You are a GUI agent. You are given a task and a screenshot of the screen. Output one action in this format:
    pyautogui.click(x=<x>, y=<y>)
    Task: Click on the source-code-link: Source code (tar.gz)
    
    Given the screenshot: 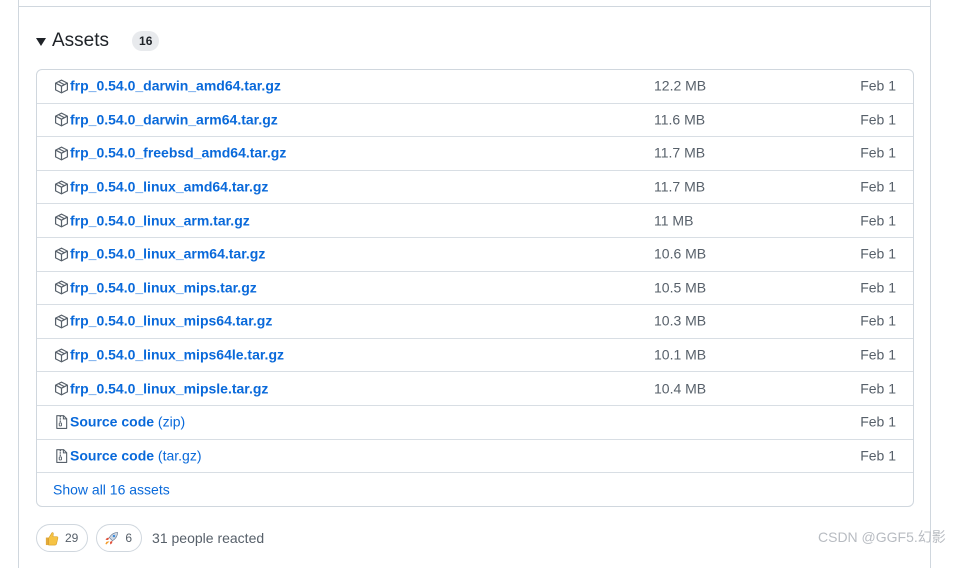 What is the action you would take?
    pyautogui.click(x=136, y=456)
    